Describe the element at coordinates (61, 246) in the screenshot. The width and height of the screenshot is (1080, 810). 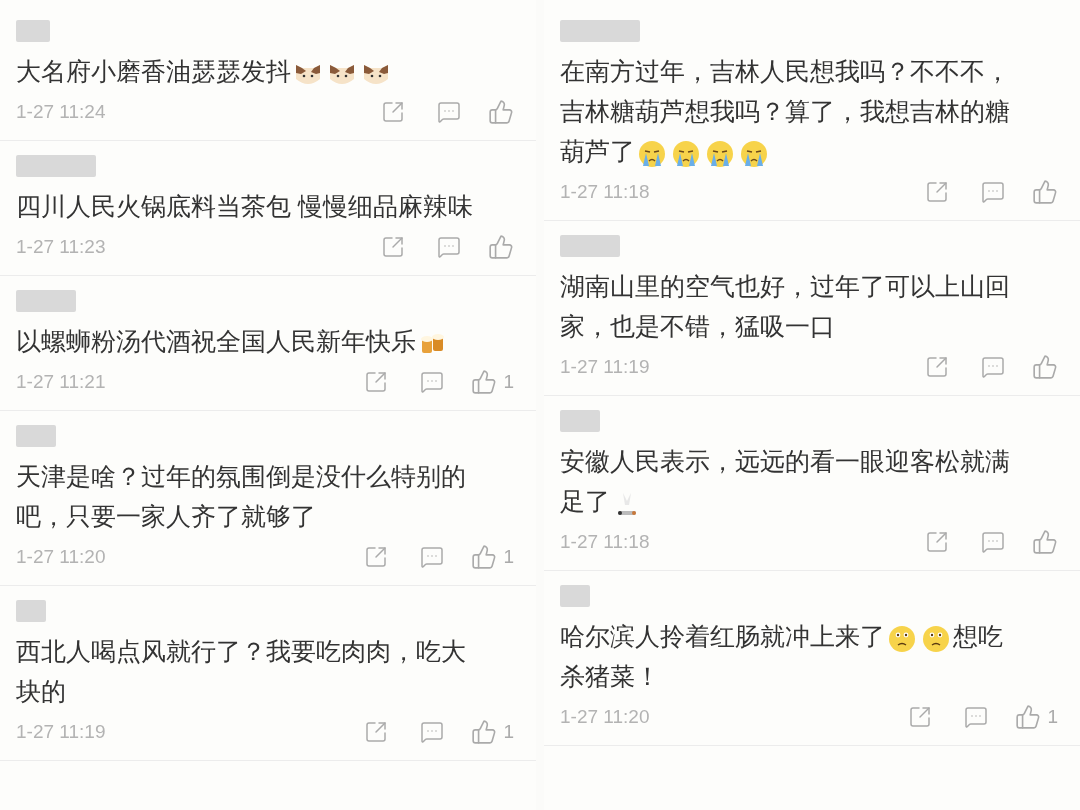
I see `comment-time: 1-27 11:23` at that location.